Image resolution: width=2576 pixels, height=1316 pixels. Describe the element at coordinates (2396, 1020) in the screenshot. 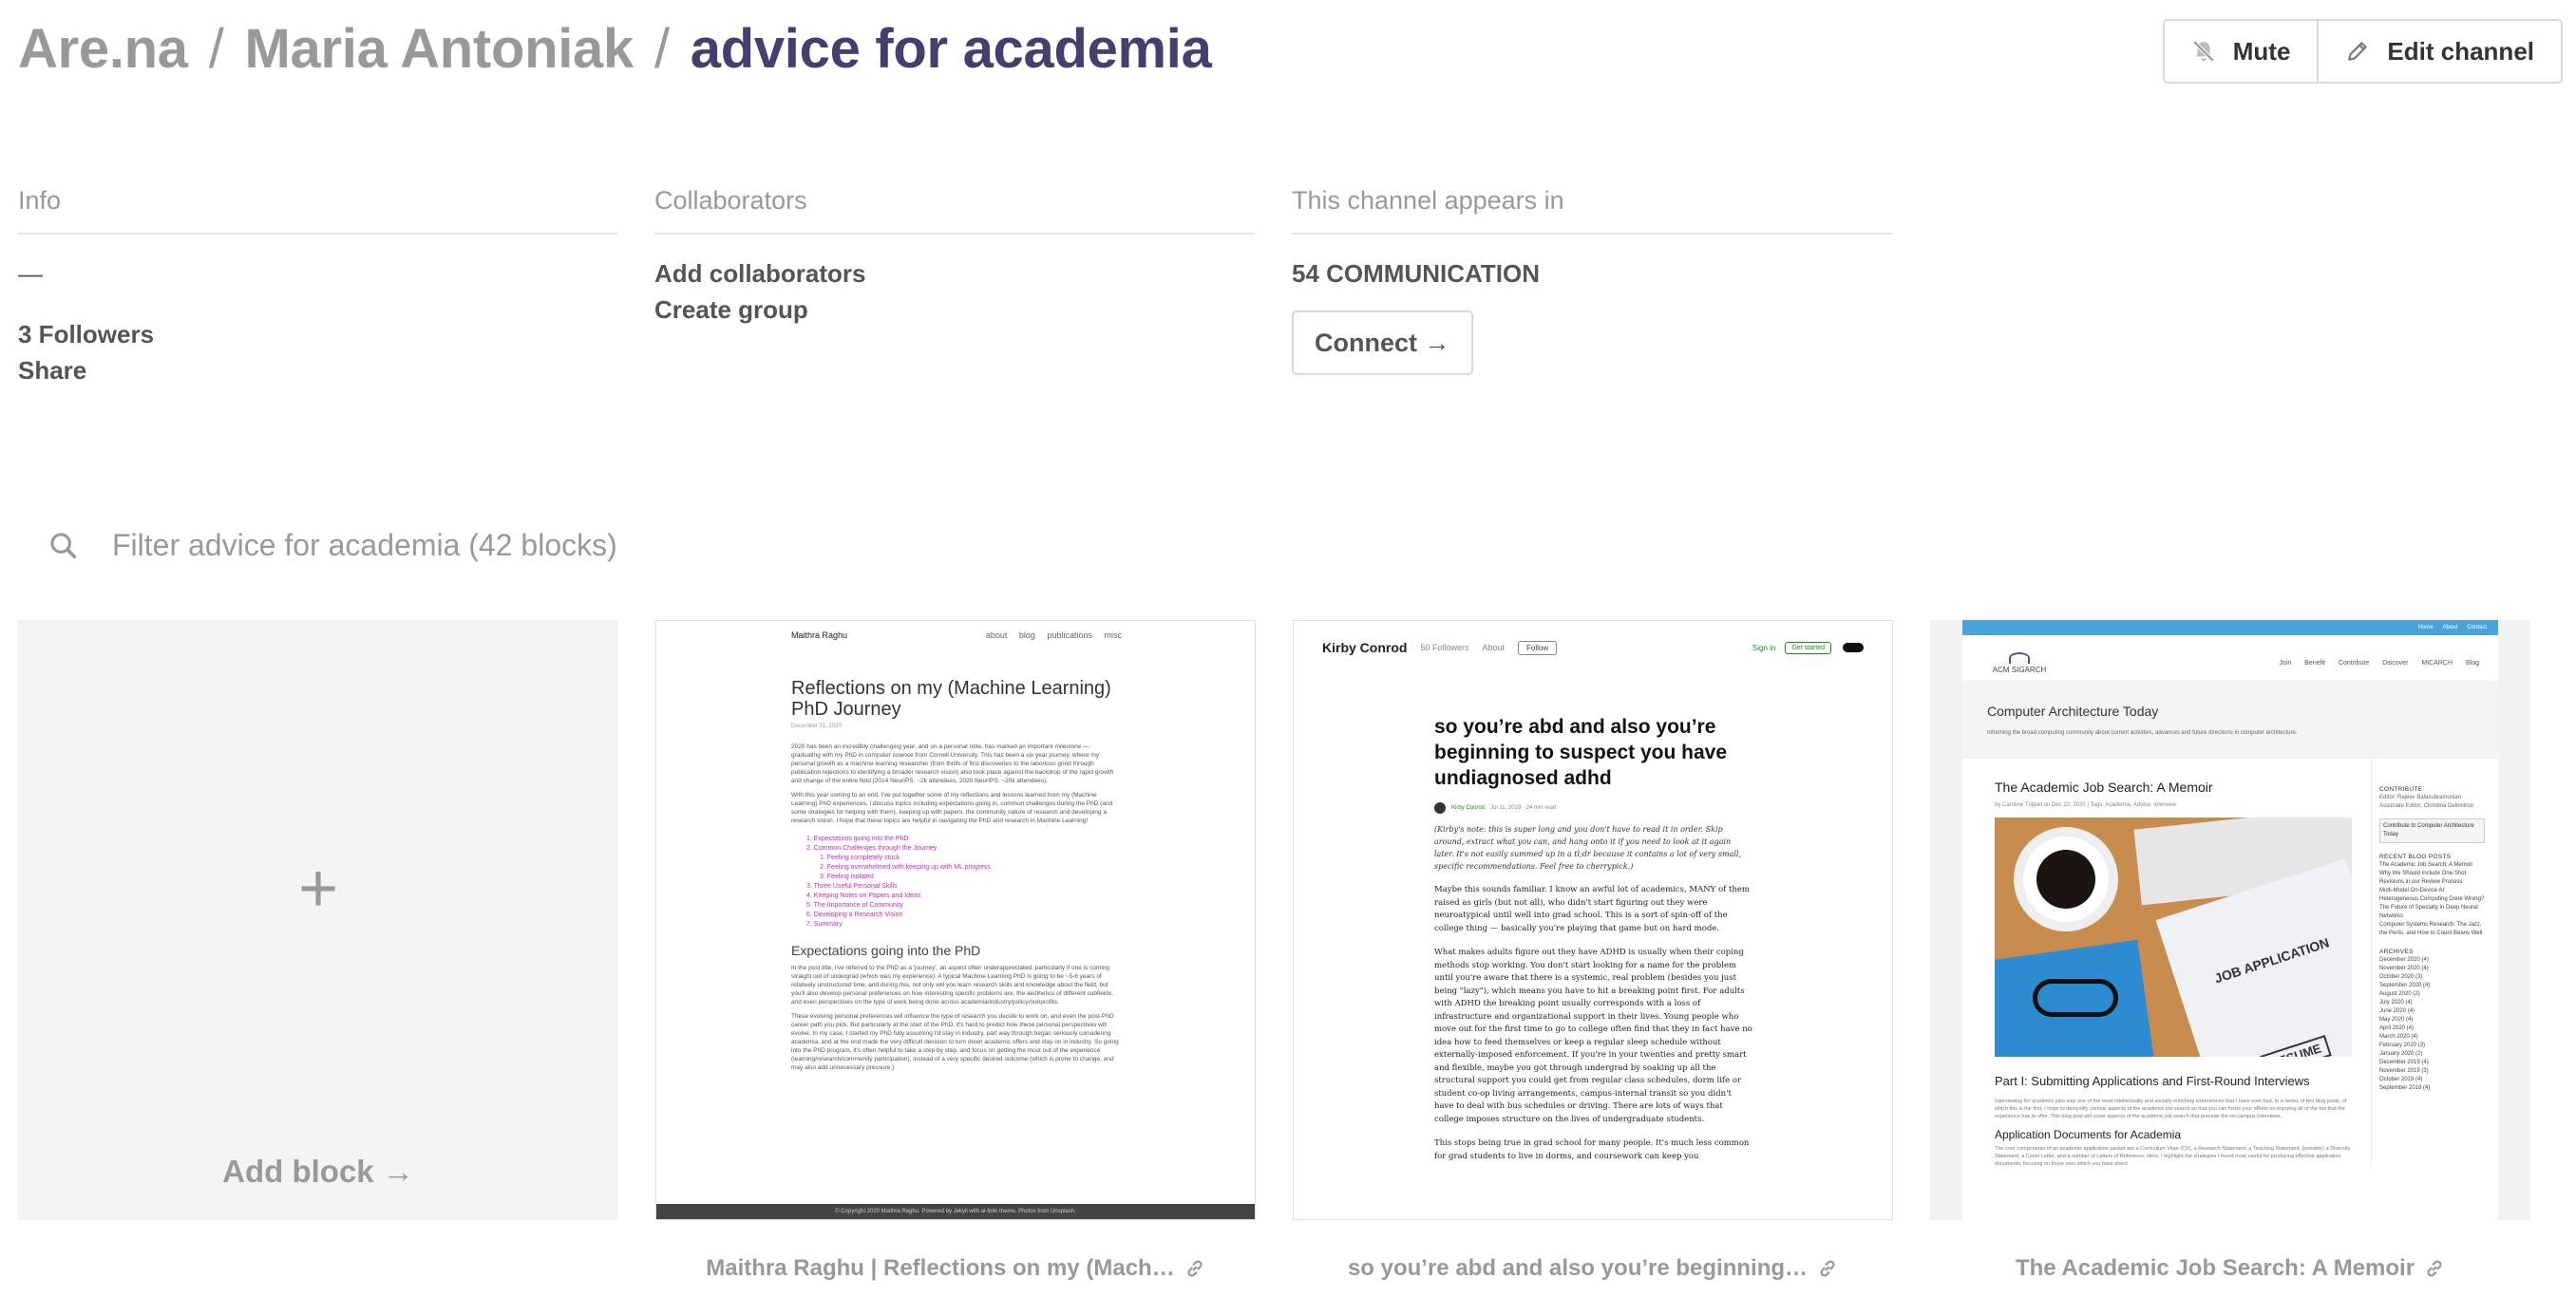

I see `archive-month: May 2020 (4)` at that location.